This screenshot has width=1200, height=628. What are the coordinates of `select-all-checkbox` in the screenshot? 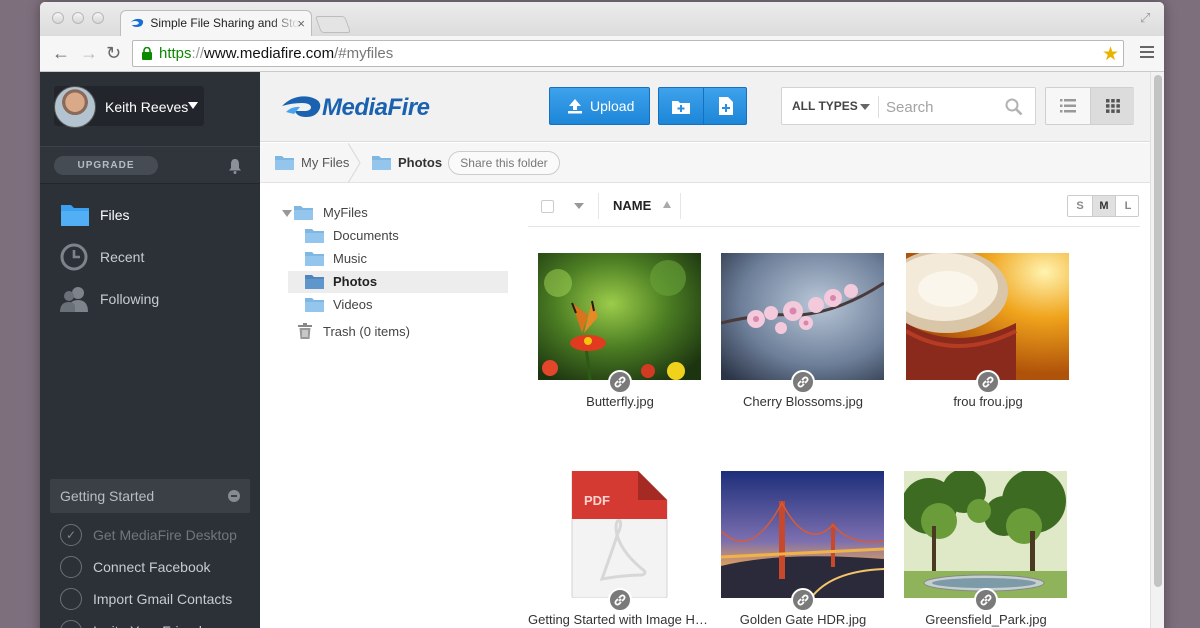 It's located at (547, 206).